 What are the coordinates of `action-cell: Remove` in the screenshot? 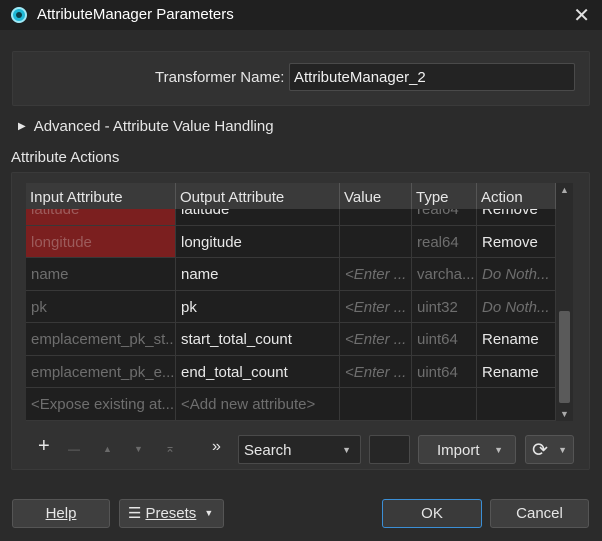 It's located at (516, 241).